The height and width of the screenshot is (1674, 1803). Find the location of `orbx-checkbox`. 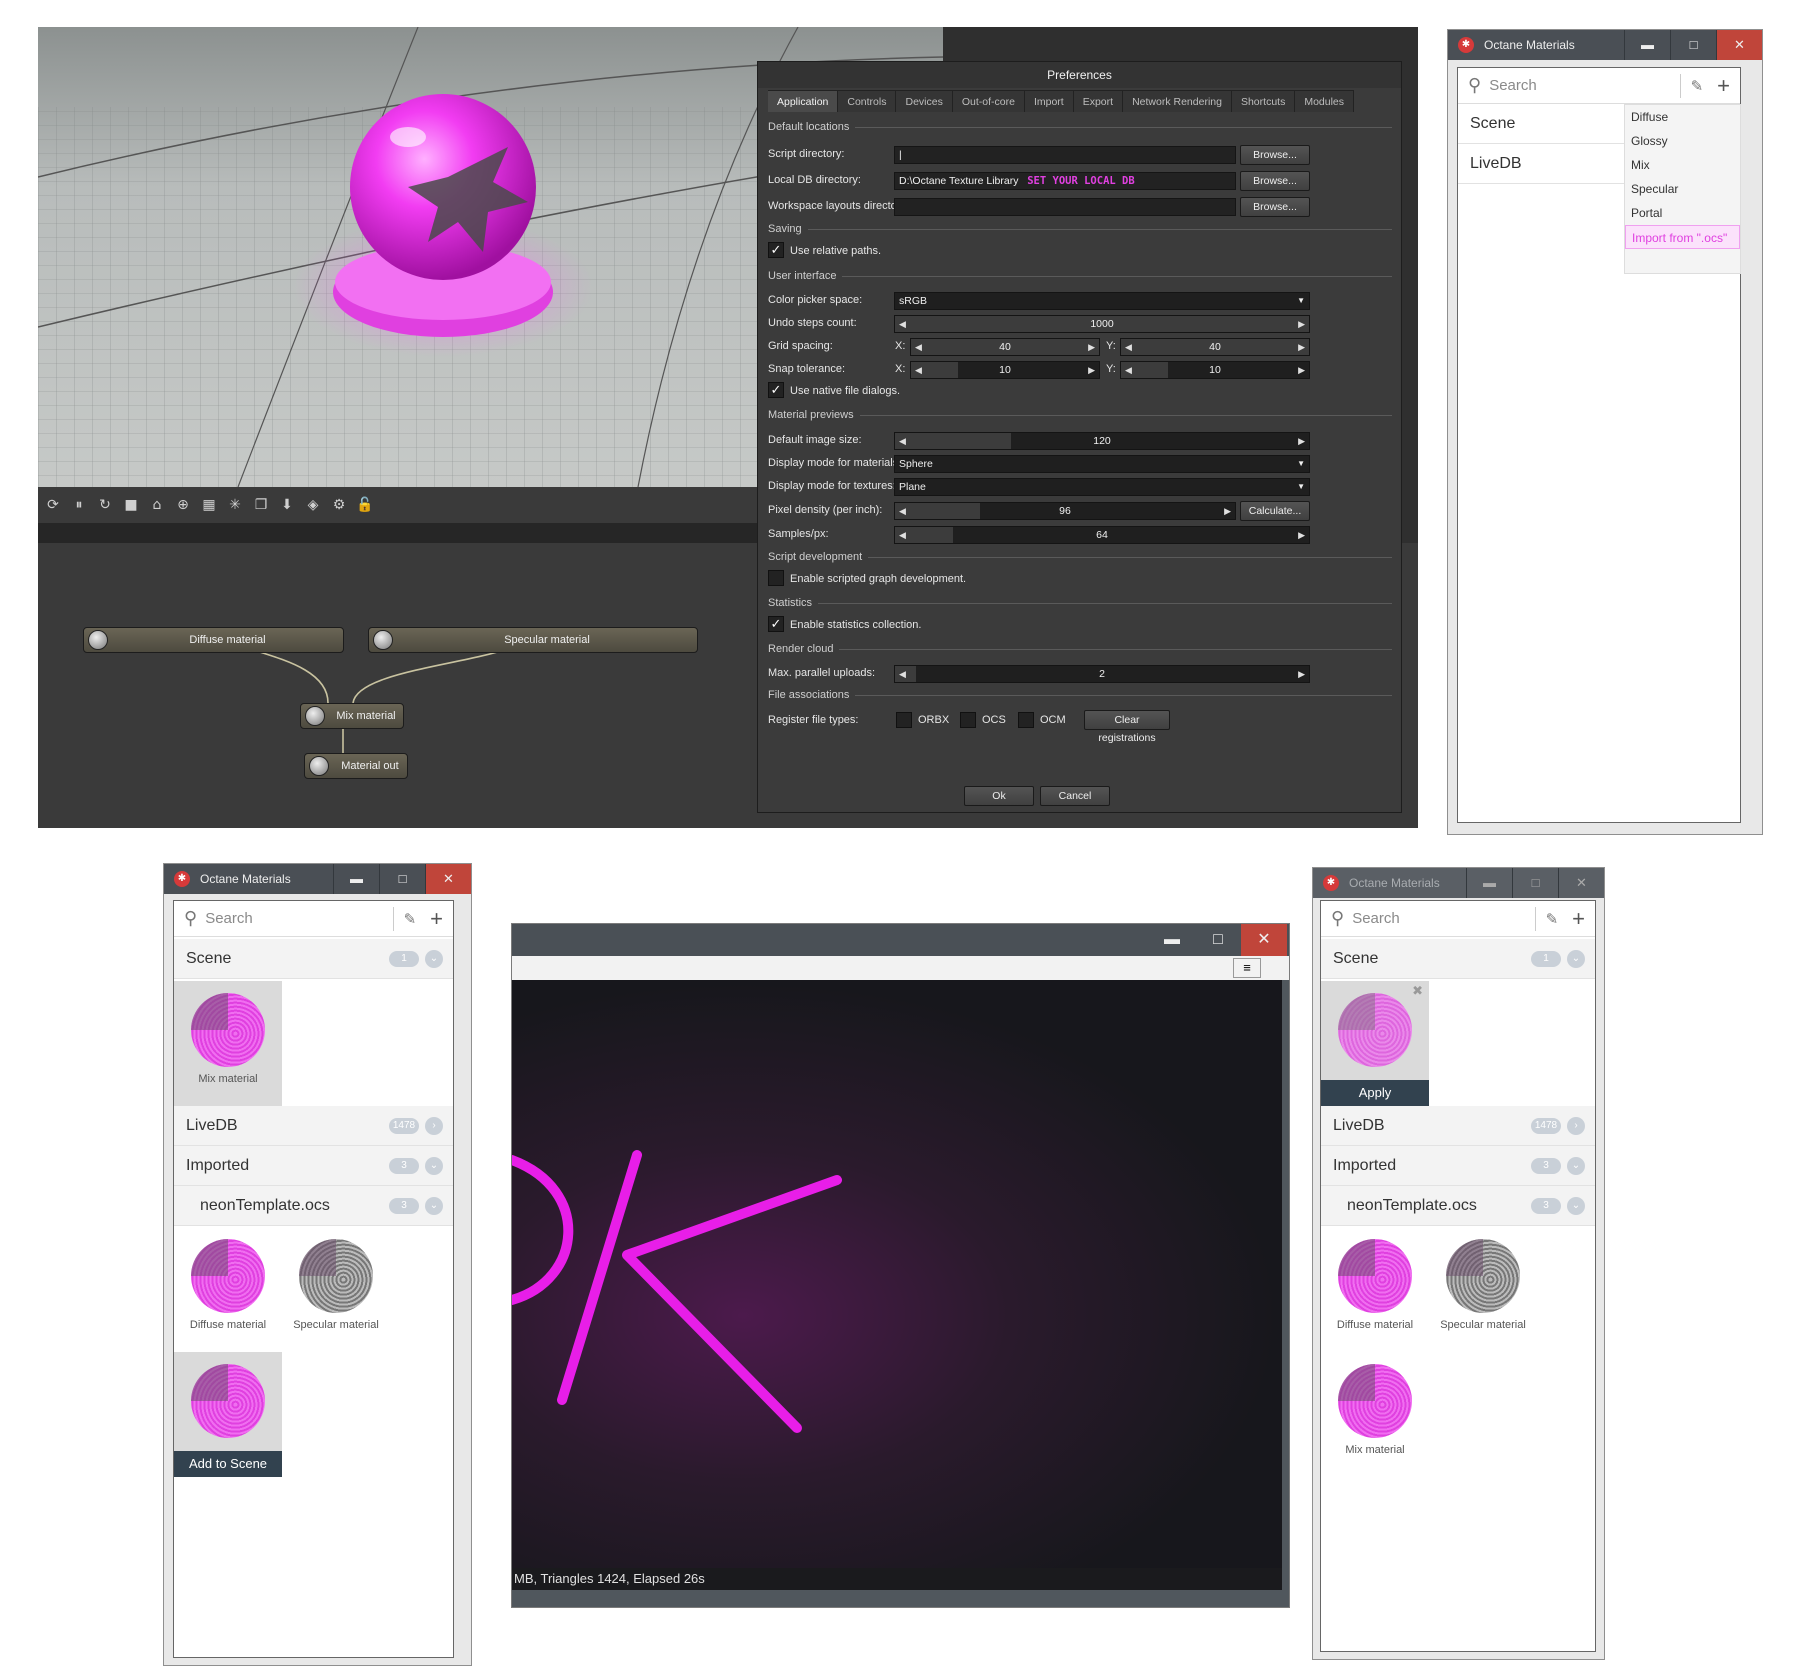

orbx-checkbox is located at coordinates (904, 720).